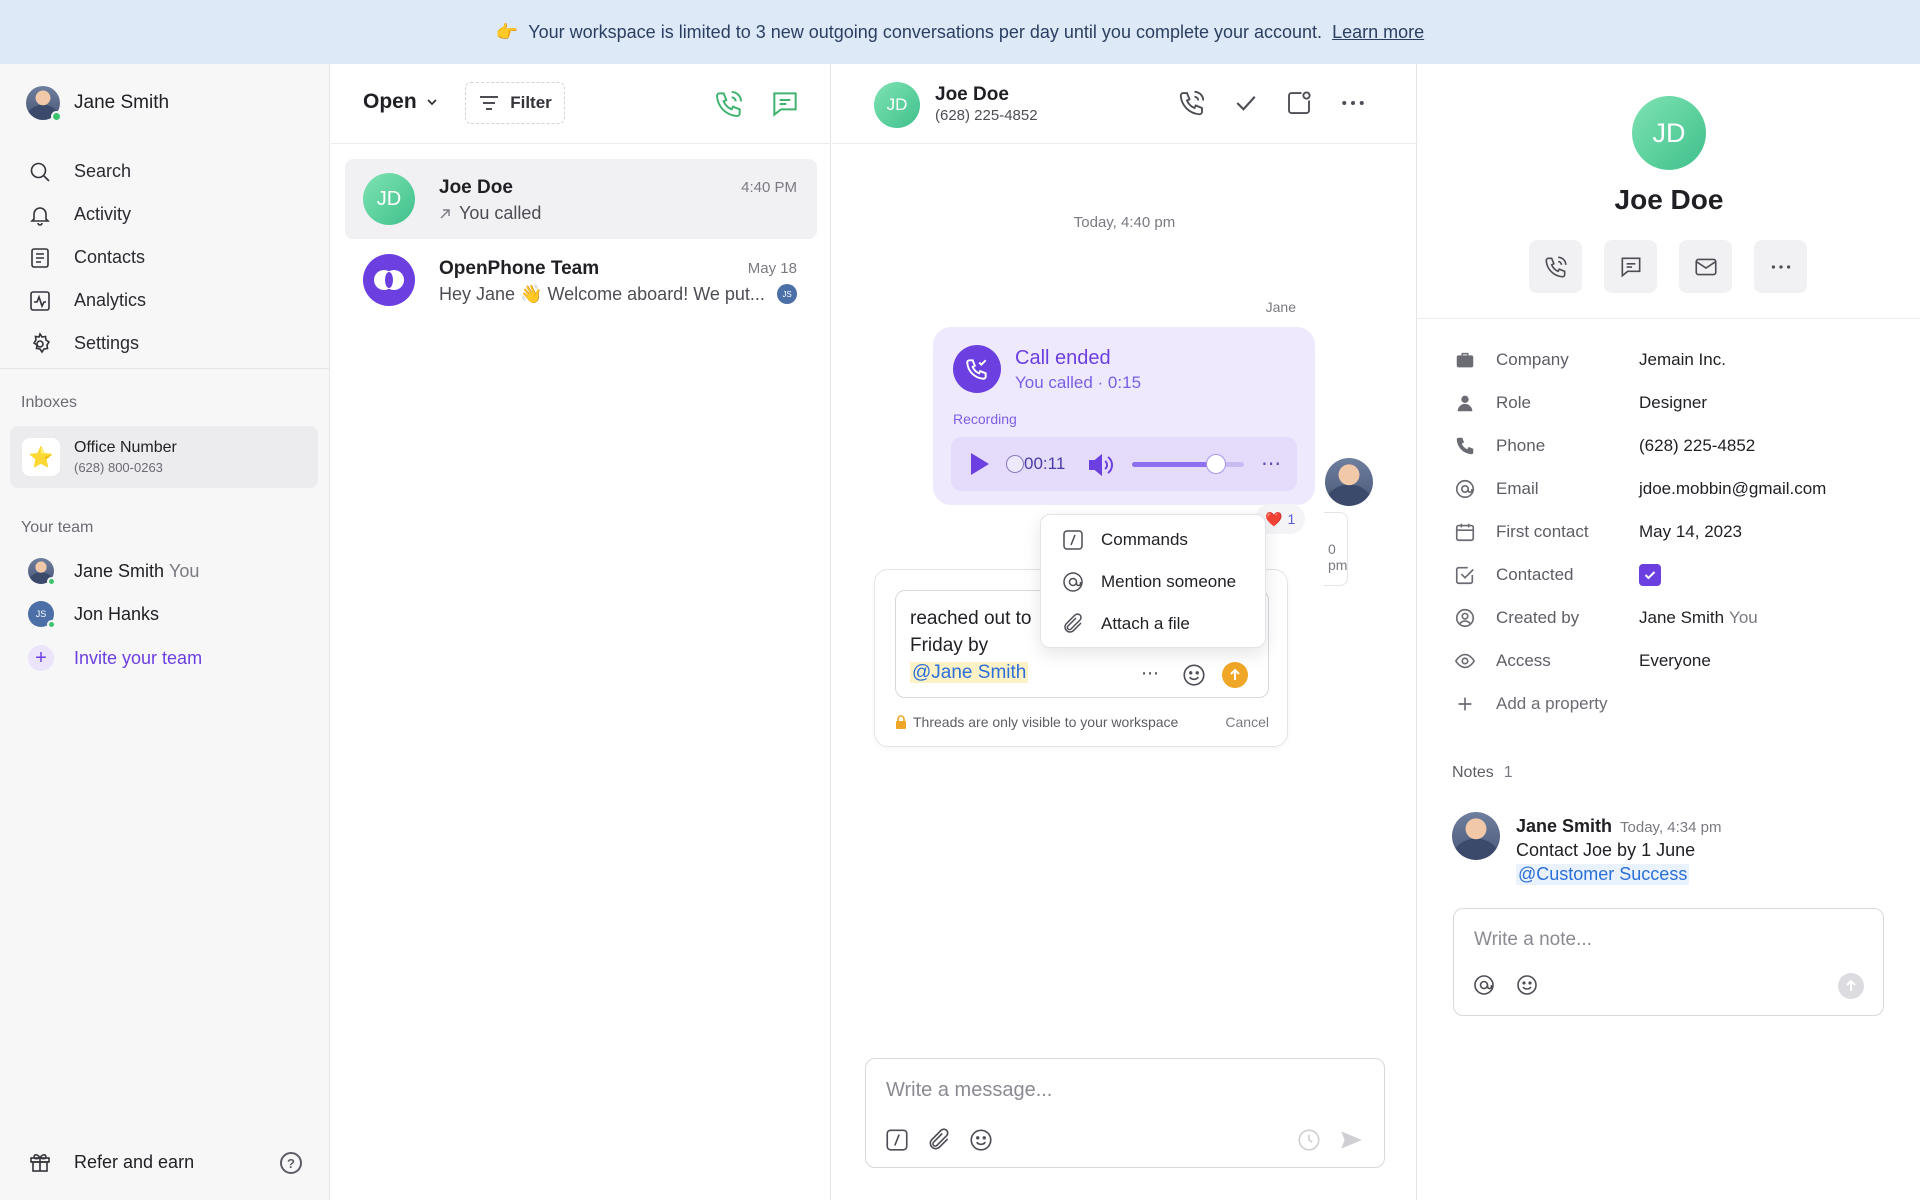  Describe the element at coordinates (979, 464) in the screenshot. I see `play-button` at that location.